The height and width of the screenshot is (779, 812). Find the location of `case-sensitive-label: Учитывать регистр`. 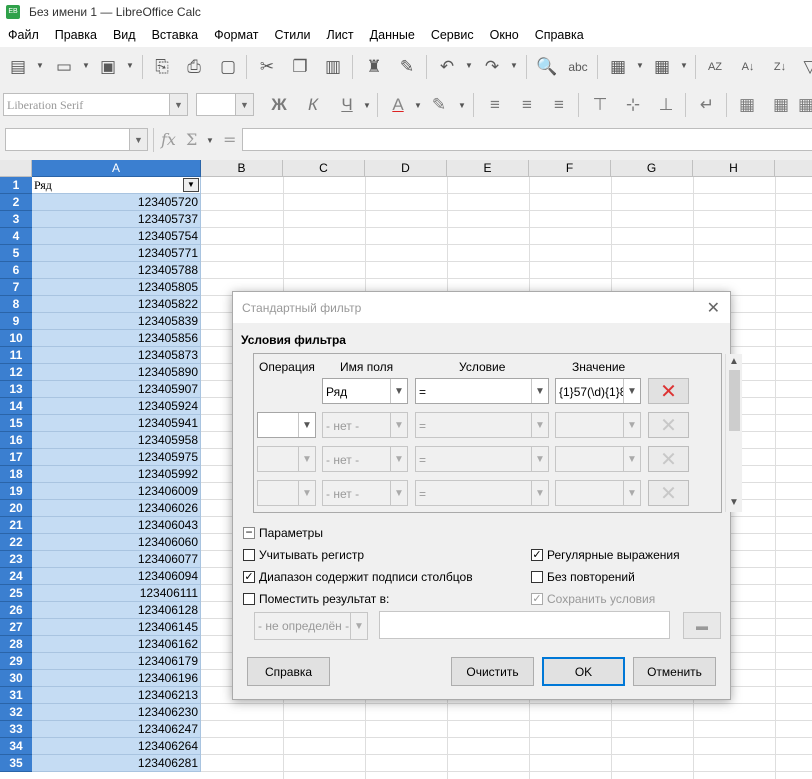

case-sensitive-label: Учитывать регистр is located at coordinates (311, 555).